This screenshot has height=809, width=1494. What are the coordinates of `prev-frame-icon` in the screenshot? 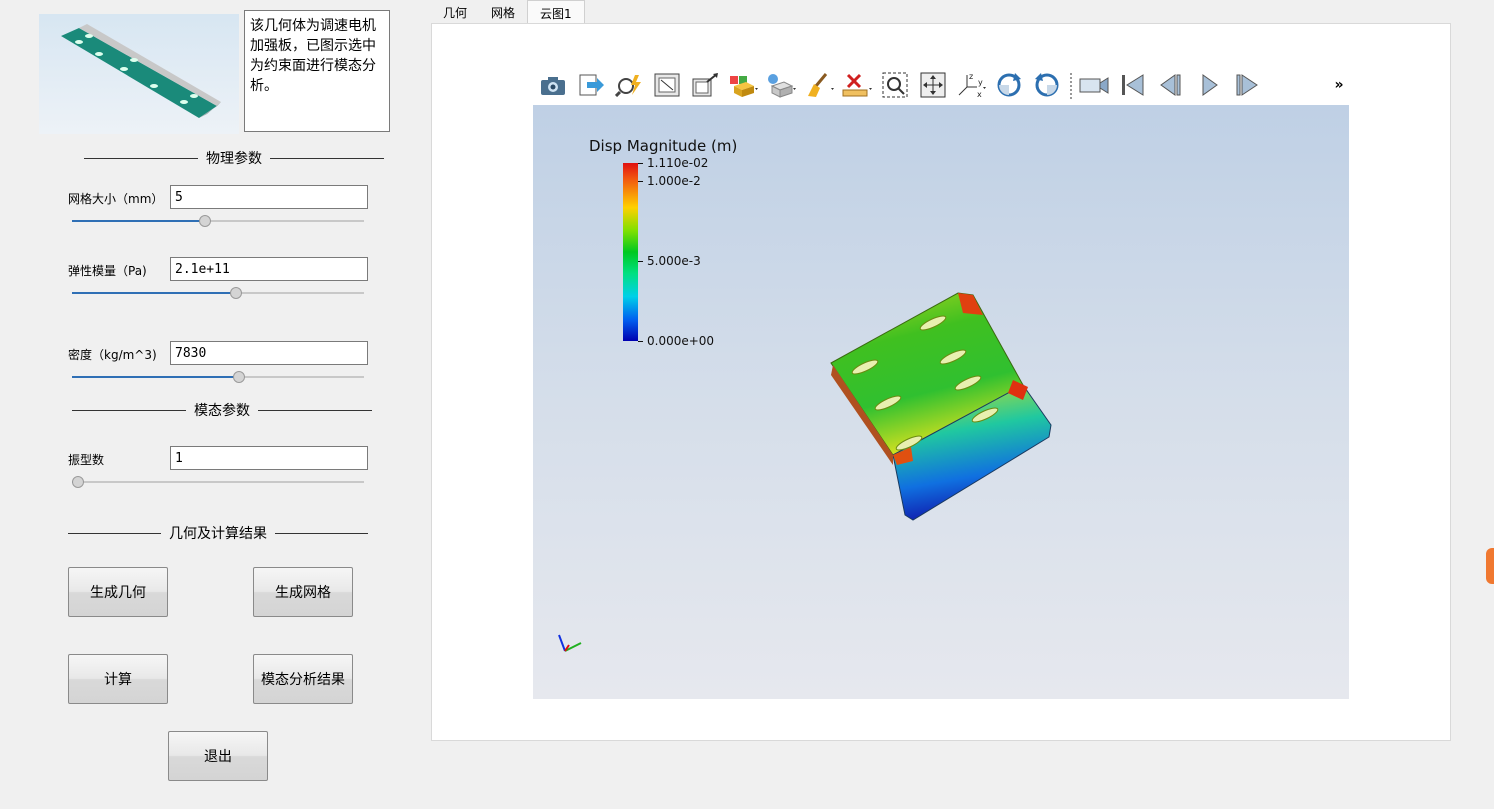 It's located at (1171, 85).